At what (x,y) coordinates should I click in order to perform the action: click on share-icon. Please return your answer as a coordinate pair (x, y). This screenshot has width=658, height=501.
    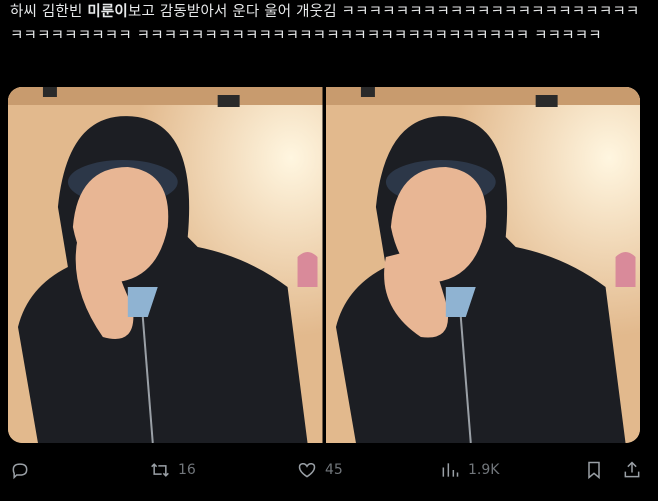
    Looking at the image, I should click on (632, 469).